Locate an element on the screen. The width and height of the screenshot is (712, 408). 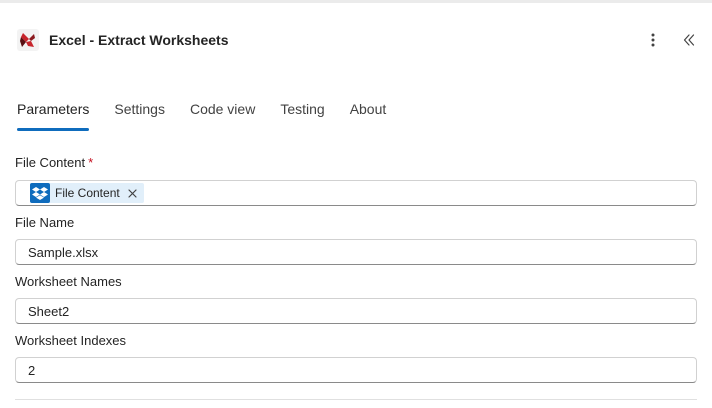
worksheet-indexes-label: Worksheet Indexes is located at coordinates (71, 340).